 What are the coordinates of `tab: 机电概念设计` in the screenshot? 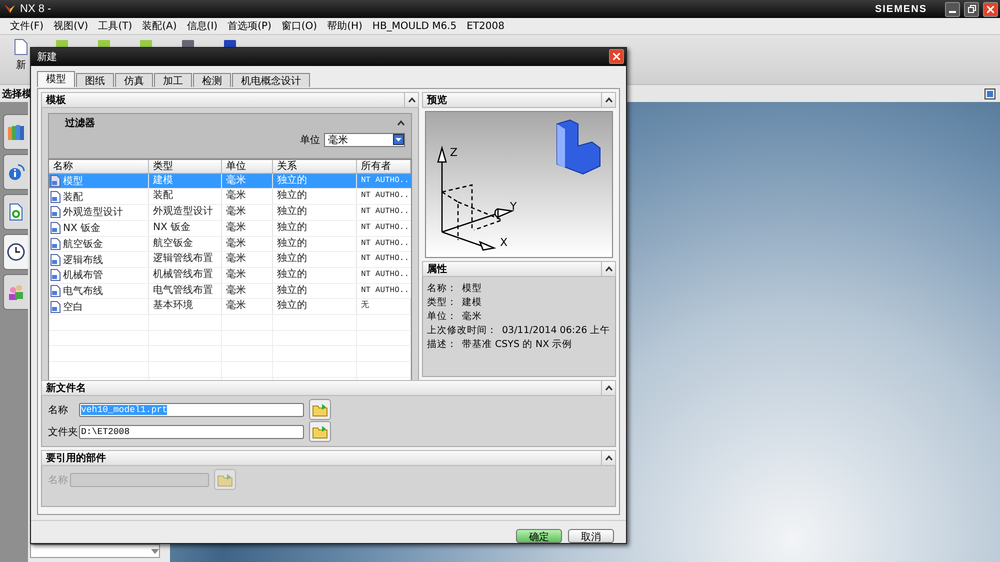 It's located at (271, 79).